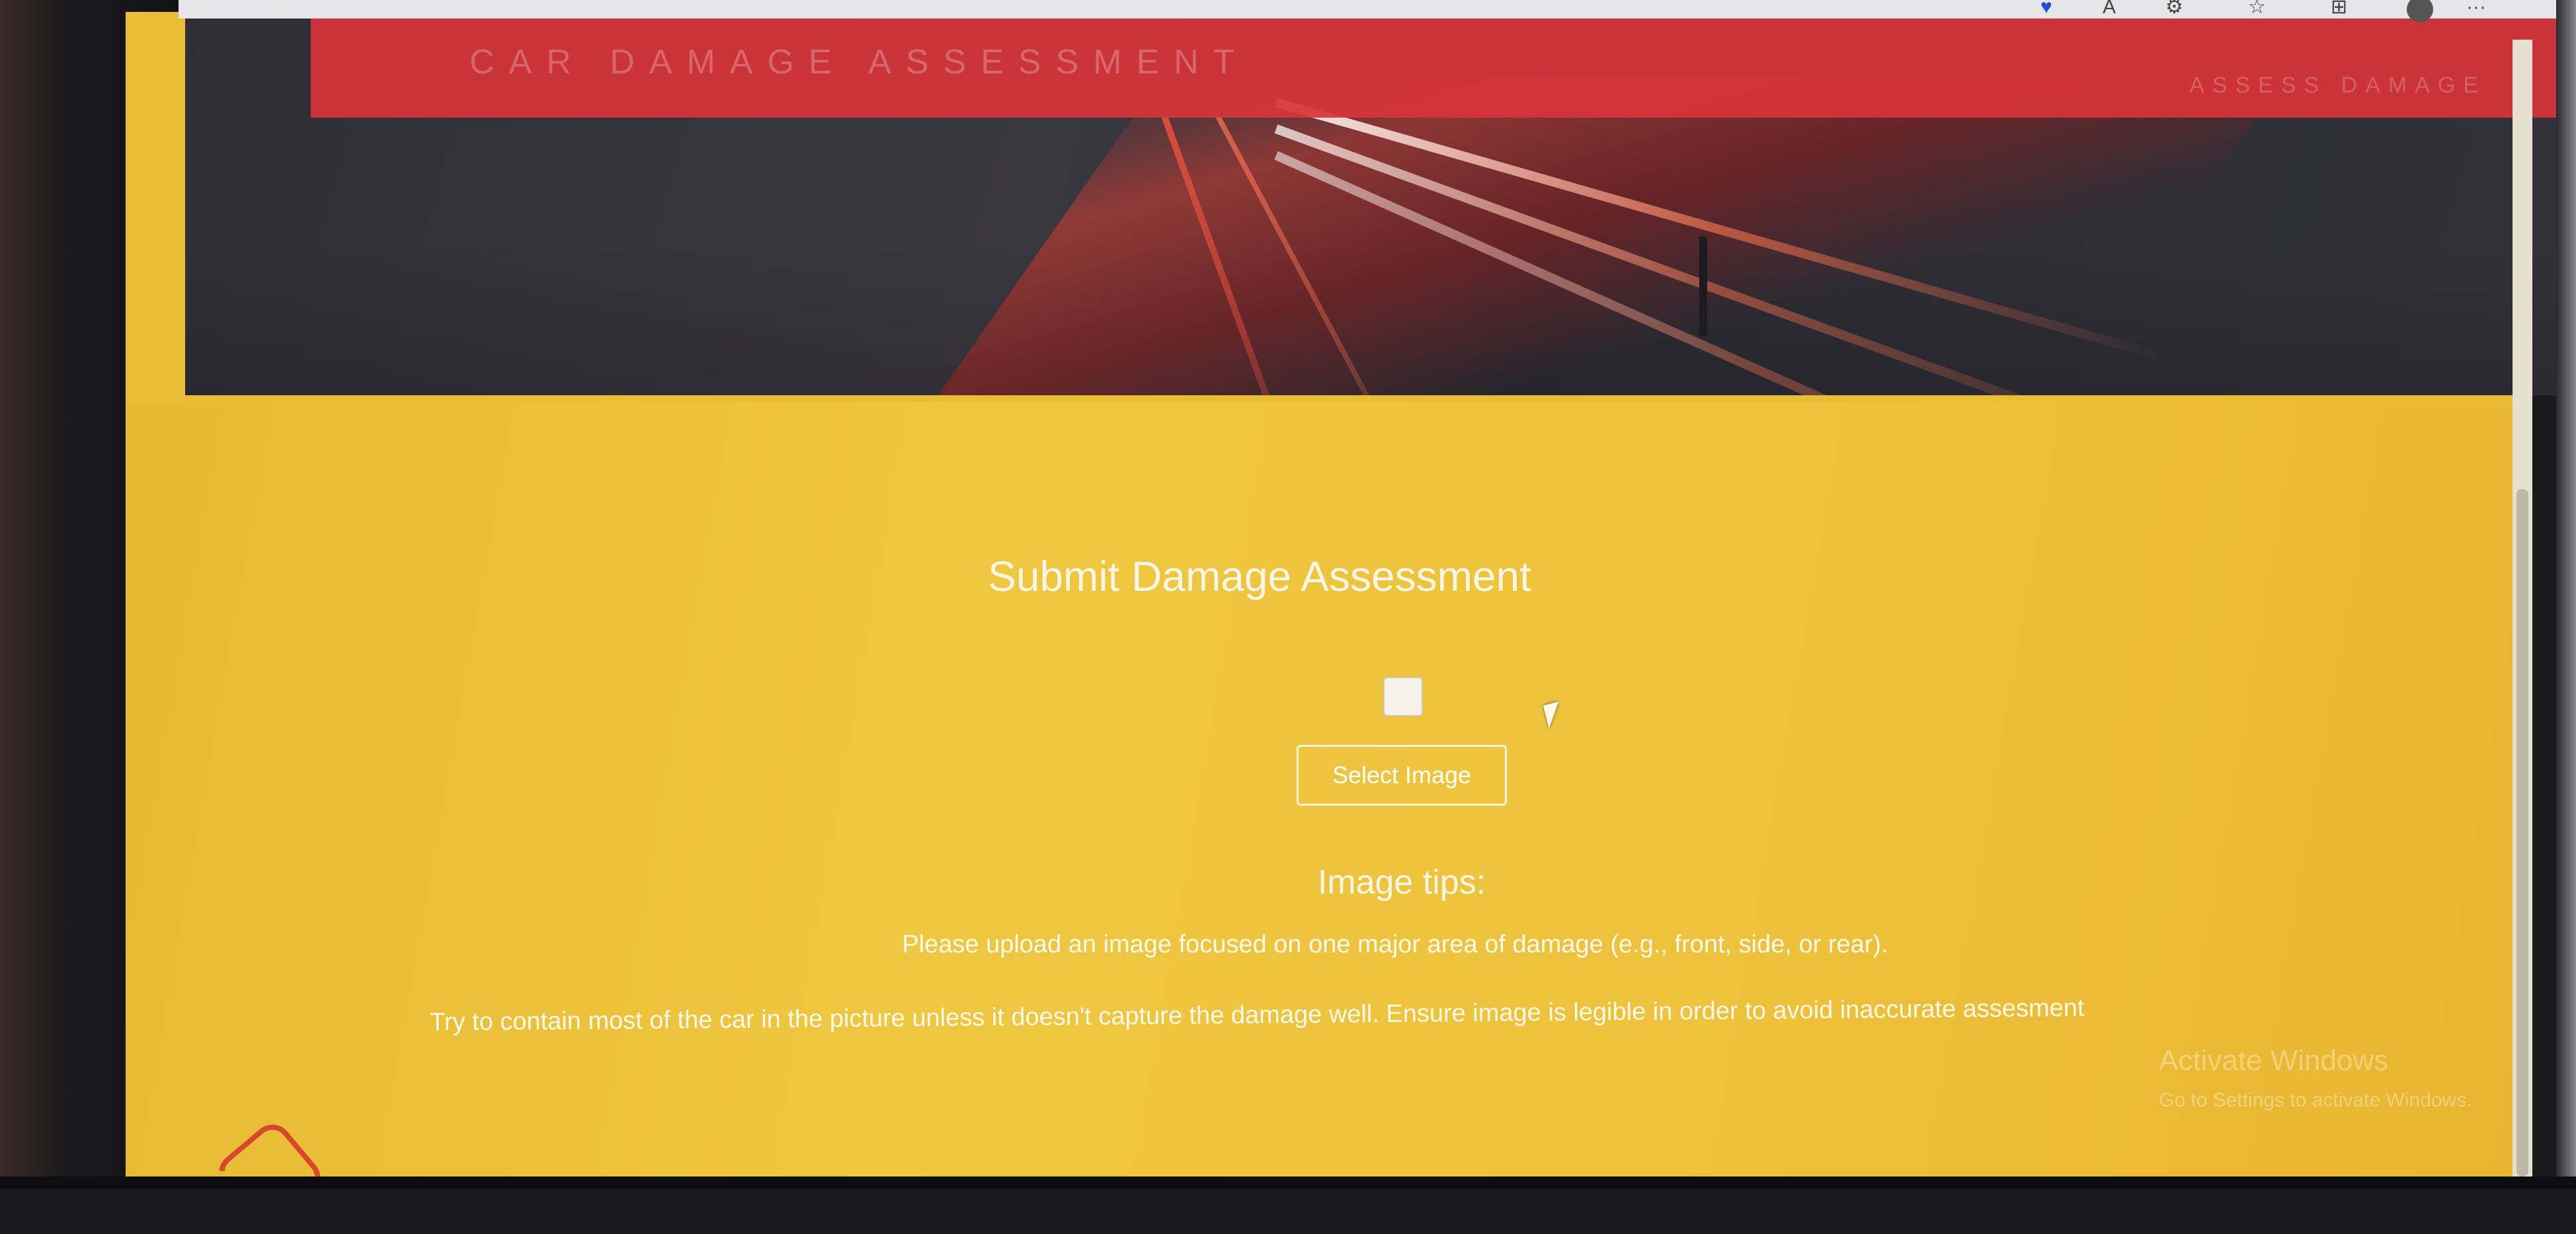  I want to click on read-aloud-icon: A, so click(2110, 8).